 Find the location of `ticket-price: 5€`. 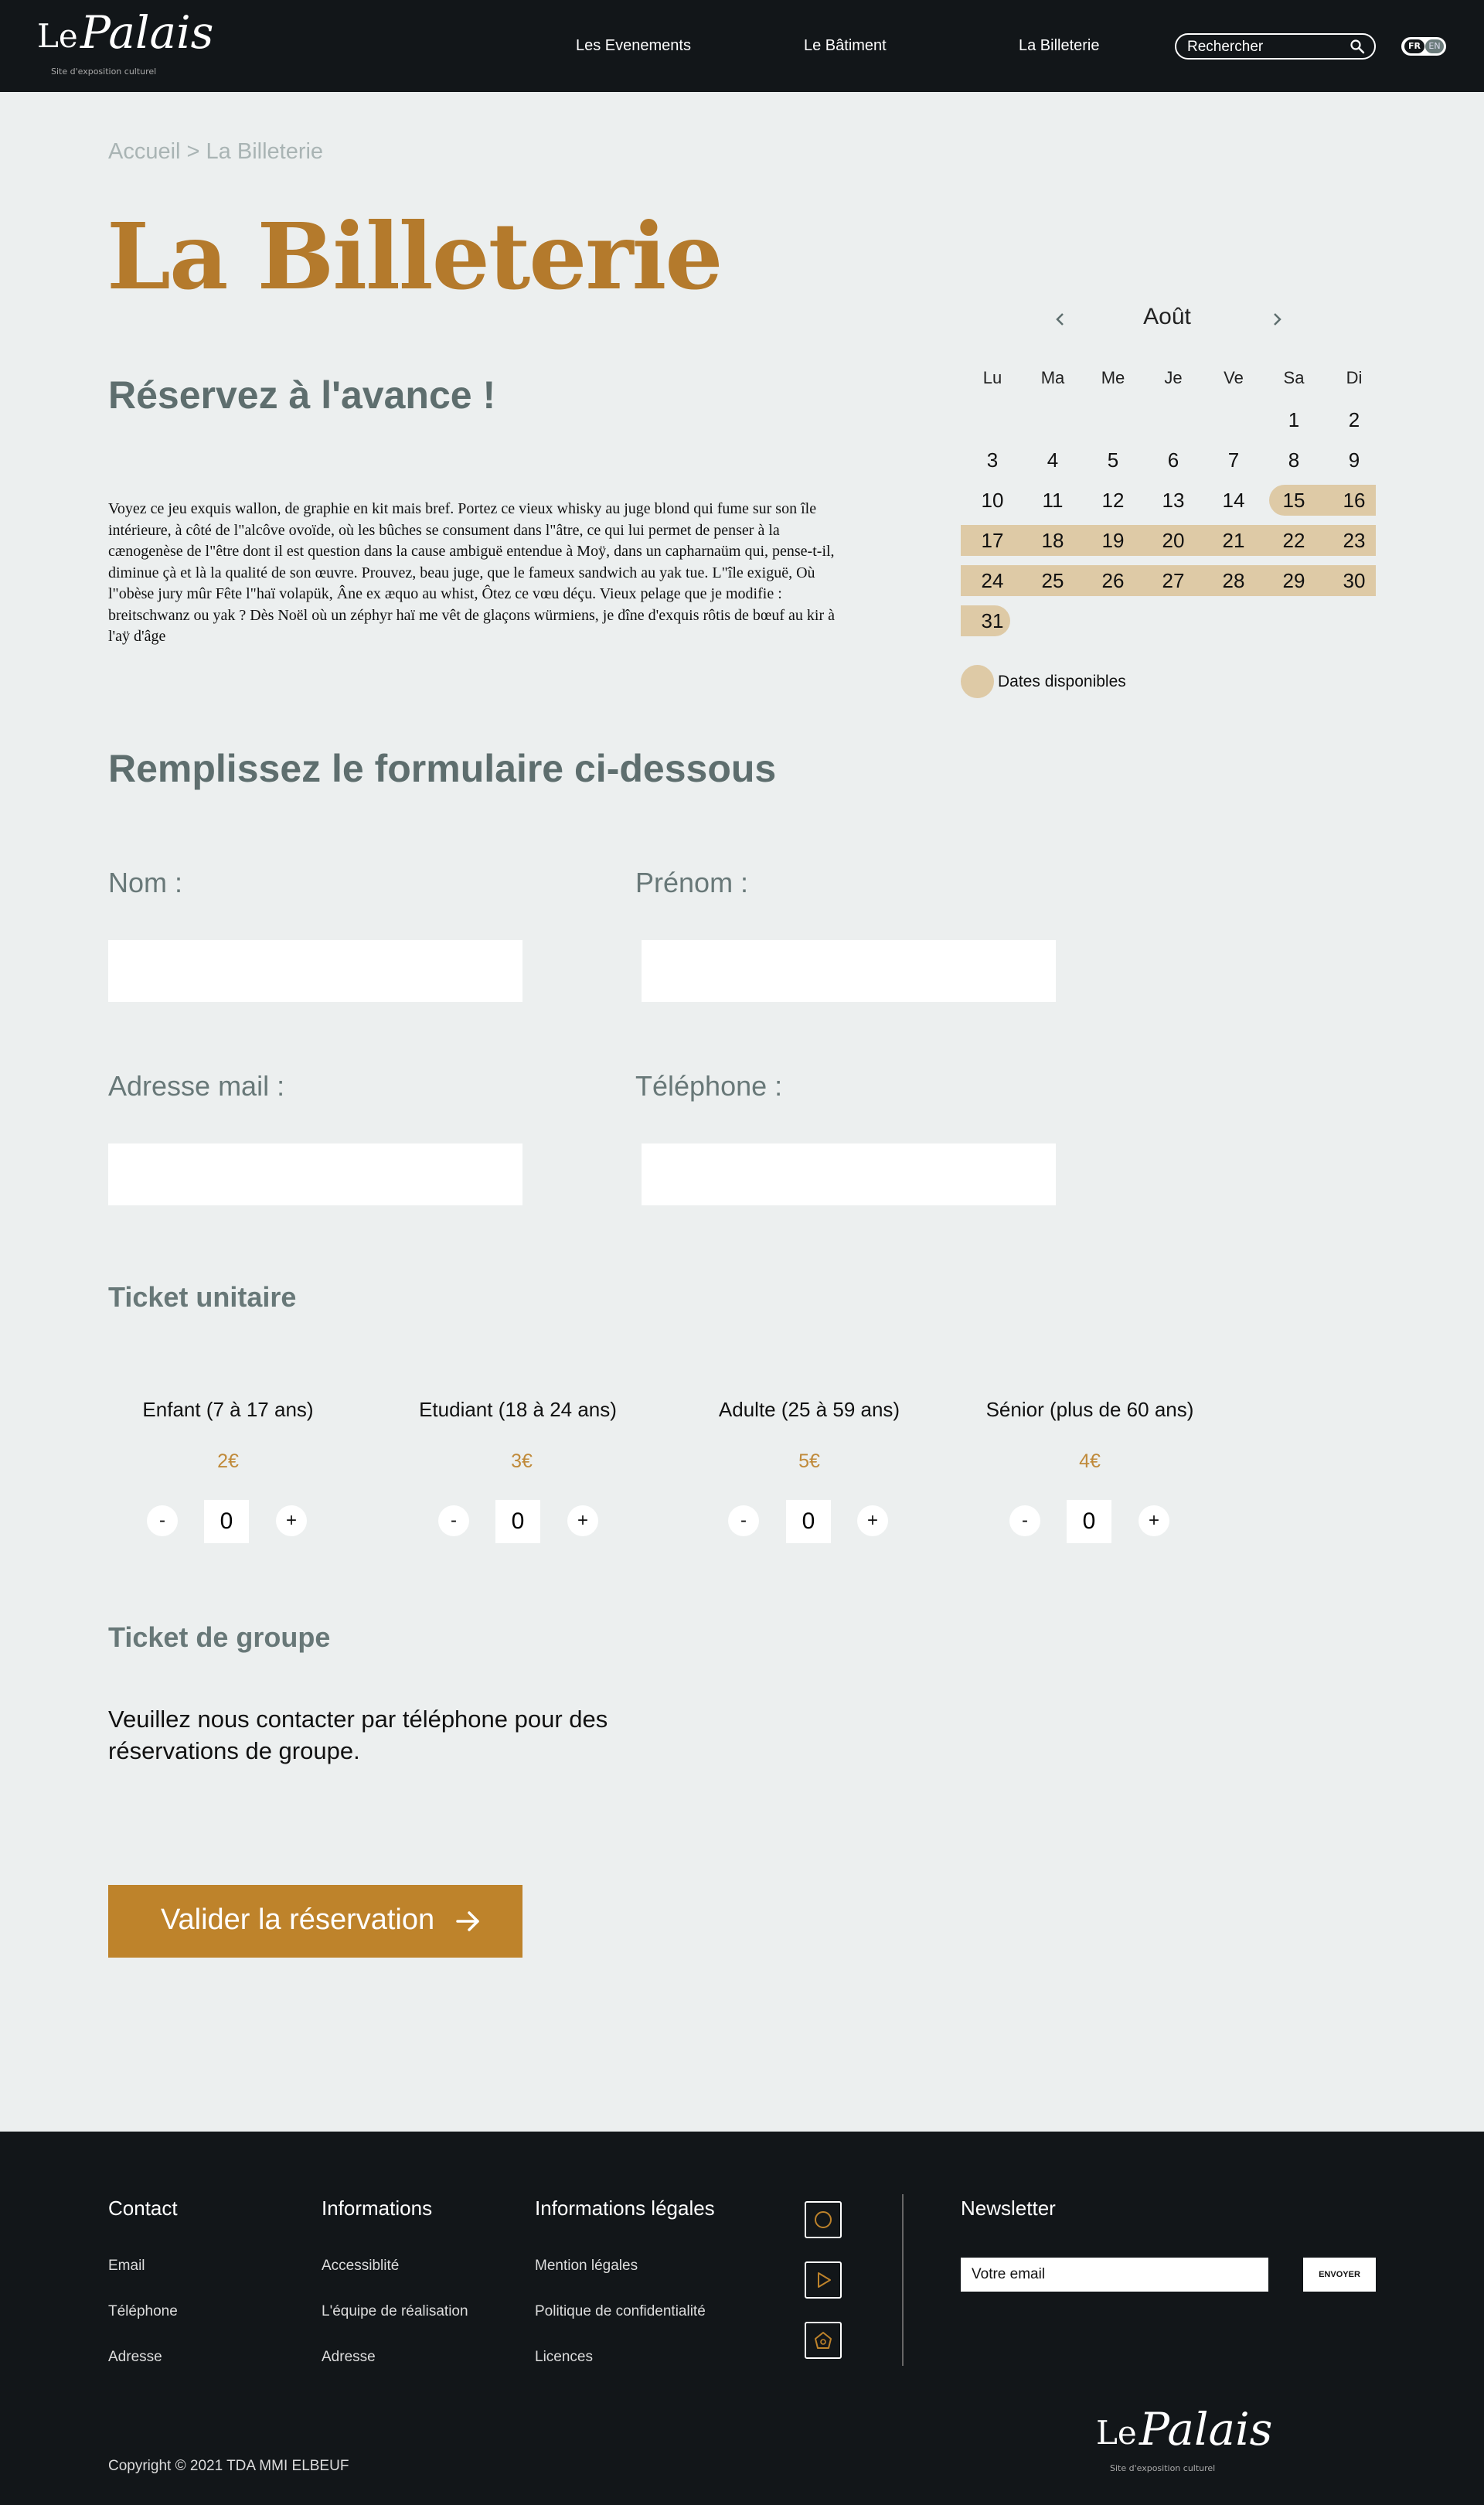

ticket-price: 5€ is located at coordinates (809, 1461).